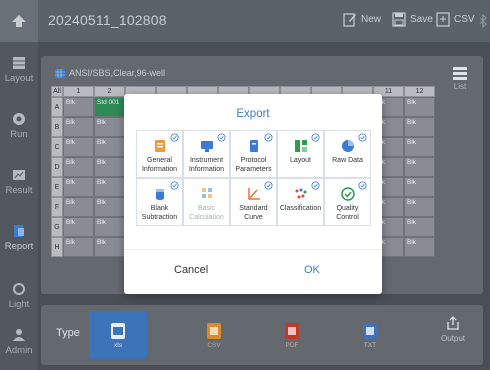 The image size is (490, 370). What do you see at coordinates (159, 194) in the screenshot?
I see `beaker-icon` at bounding box center [159, 194].